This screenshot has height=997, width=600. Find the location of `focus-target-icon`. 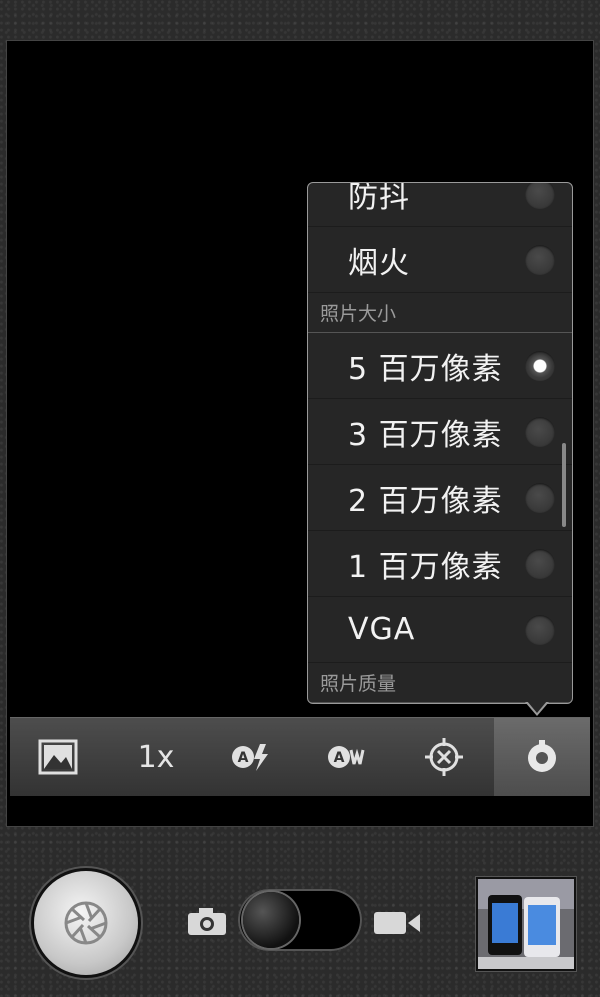

focus-target-icon is located at coordinates (444, 757).